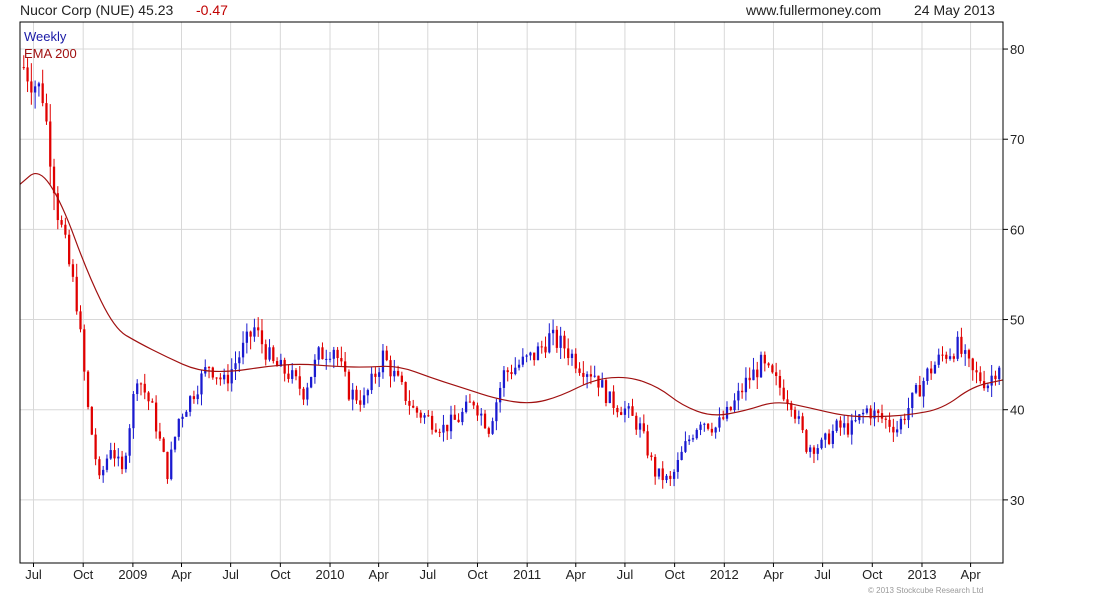  Describe the element at coordinates (822, 574) in the screenshot. I see `x-tick-label: Jul` at that location.